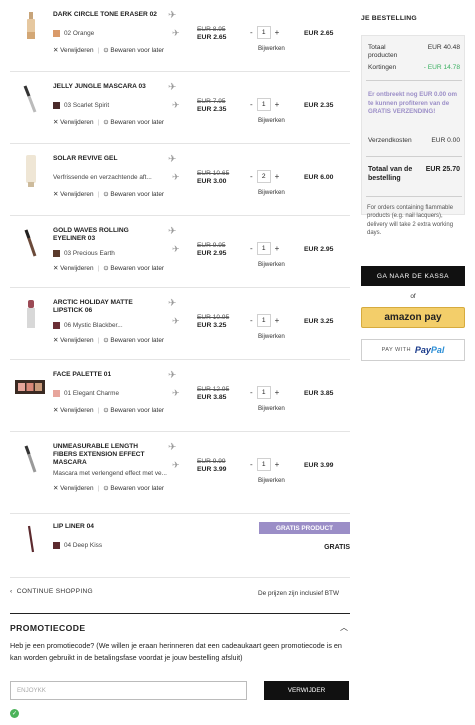 The image size is (475, 725). Describe the element at coordinates (306, 690) in the screenshot. I see `remove-promo-button: VERWIJDER` at that location.